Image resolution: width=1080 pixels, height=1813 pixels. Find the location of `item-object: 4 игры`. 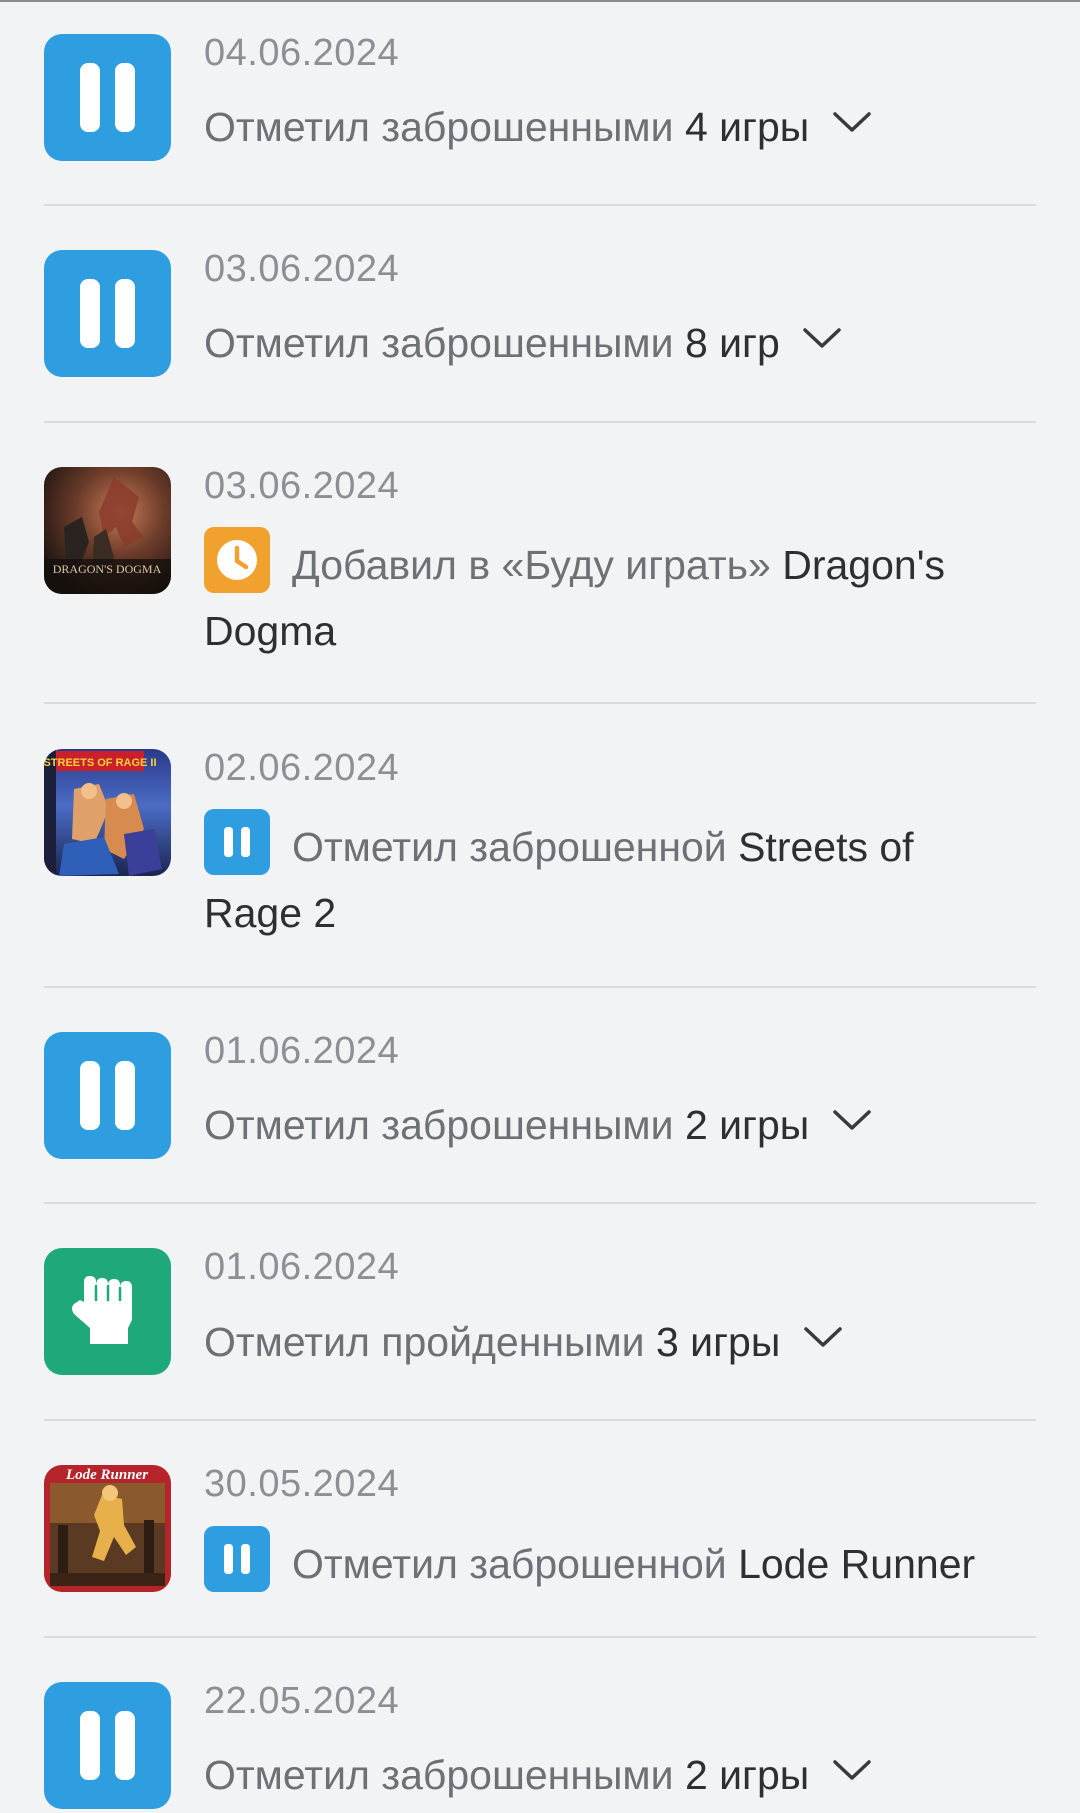

item-object: 4 игры is located at coordinates (747, 127).